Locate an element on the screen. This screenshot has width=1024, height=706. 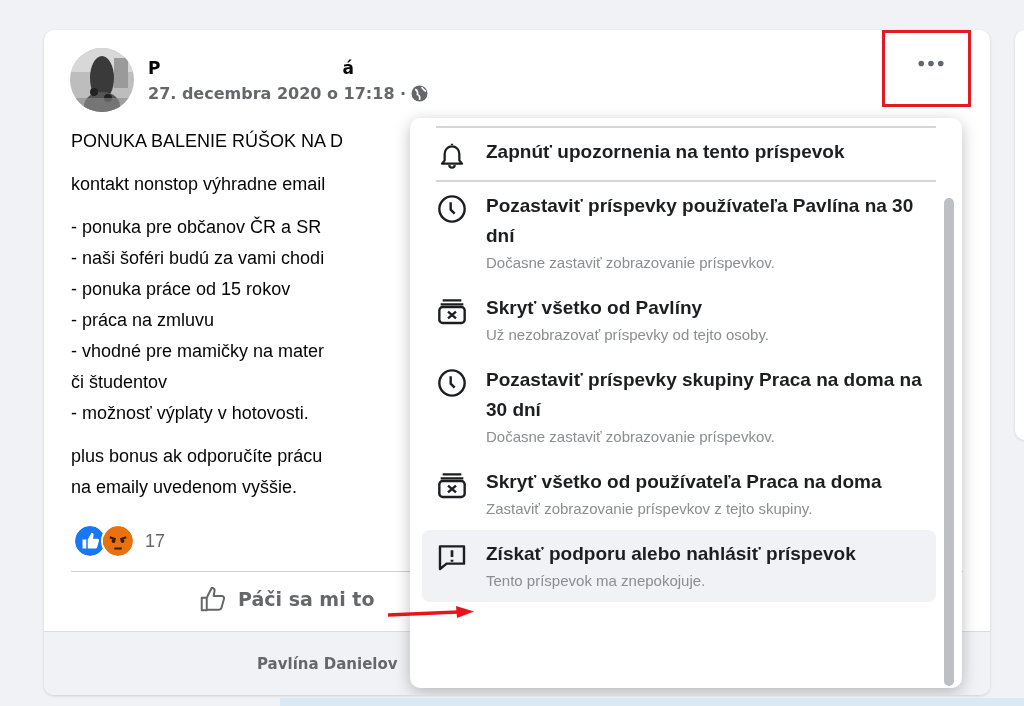
post-text: plus bonus ak odporučíte prácu is located at coordinates (197, 456).